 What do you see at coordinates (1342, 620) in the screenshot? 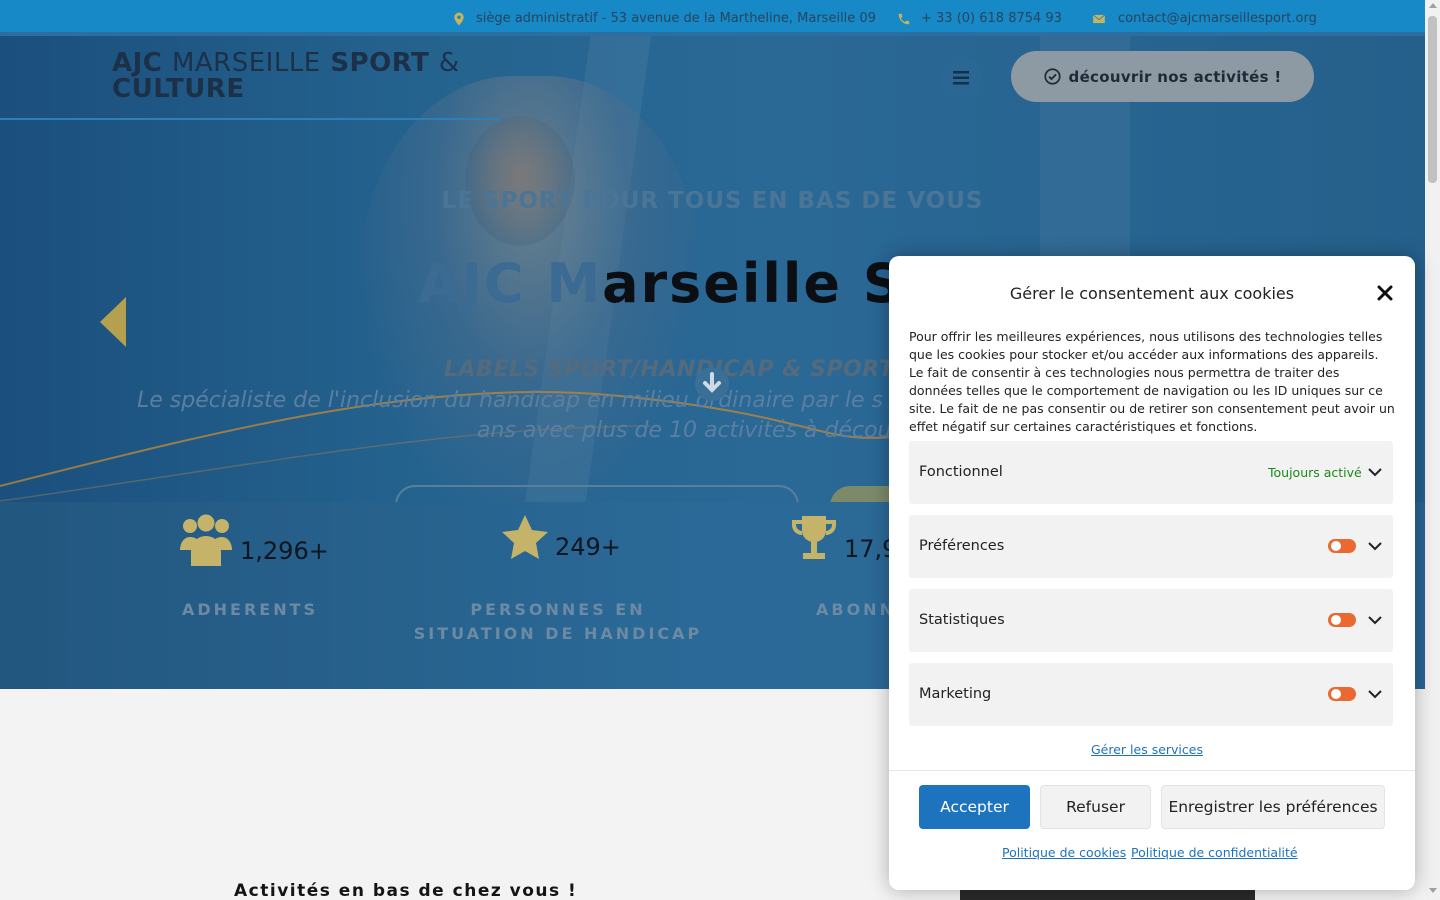
I see `statistics-toggle` at bounding box center [1342, 620].